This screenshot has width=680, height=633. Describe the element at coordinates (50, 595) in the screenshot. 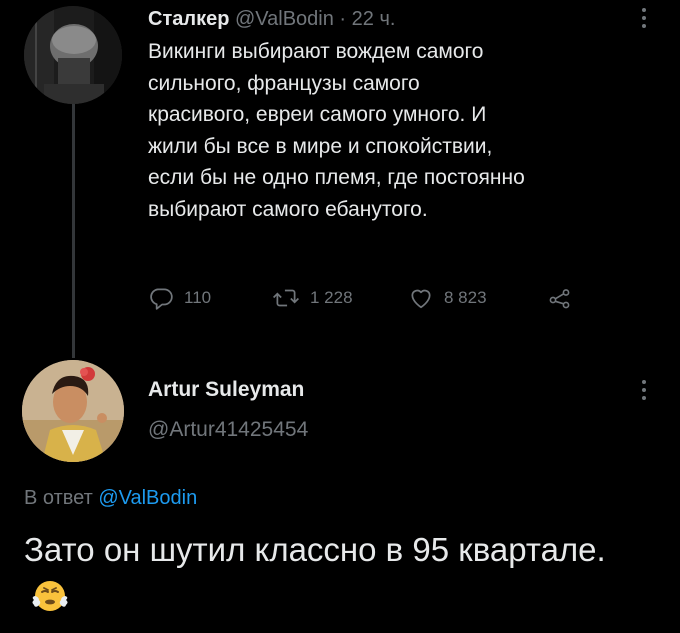

I see `face-with-steam-emoji-icon` at that location.